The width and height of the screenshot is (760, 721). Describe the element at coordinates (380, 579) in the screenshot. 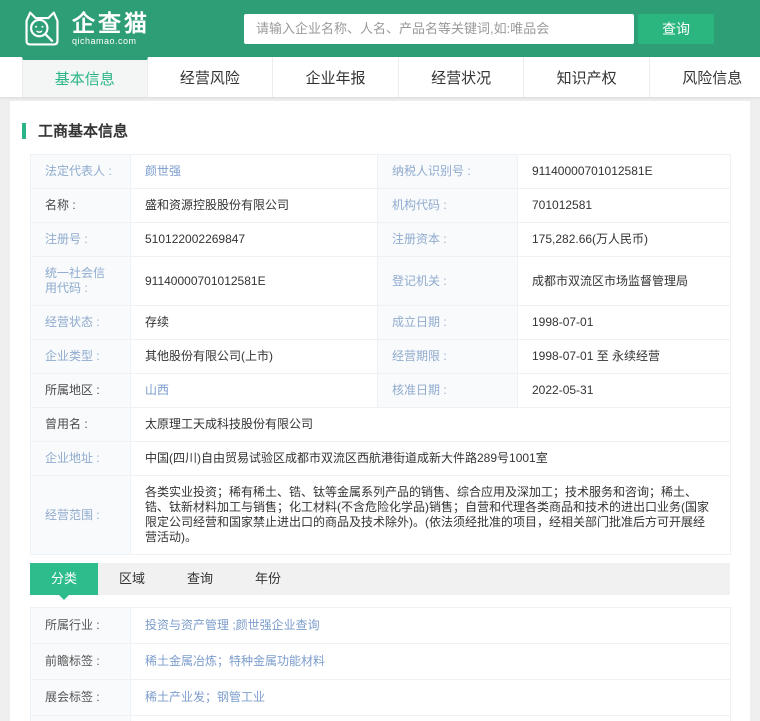

I see `filter-tab-bar: 分类 区域 查询 年份` at that location.